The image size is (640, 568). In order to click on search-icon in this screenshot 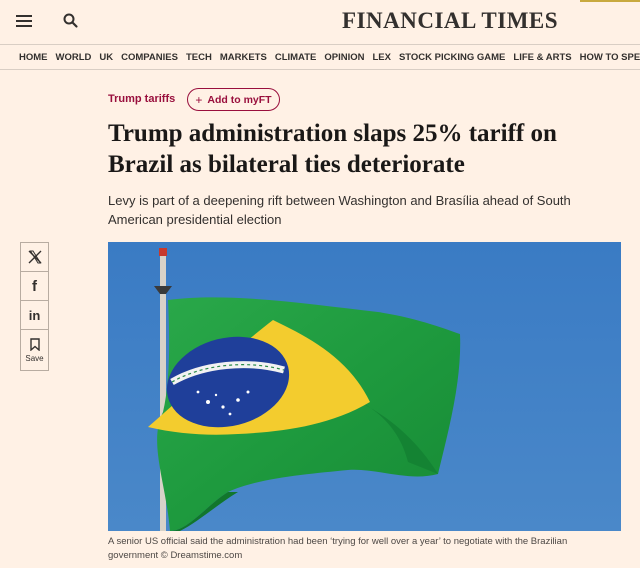, I will do `click(71, 21)`.